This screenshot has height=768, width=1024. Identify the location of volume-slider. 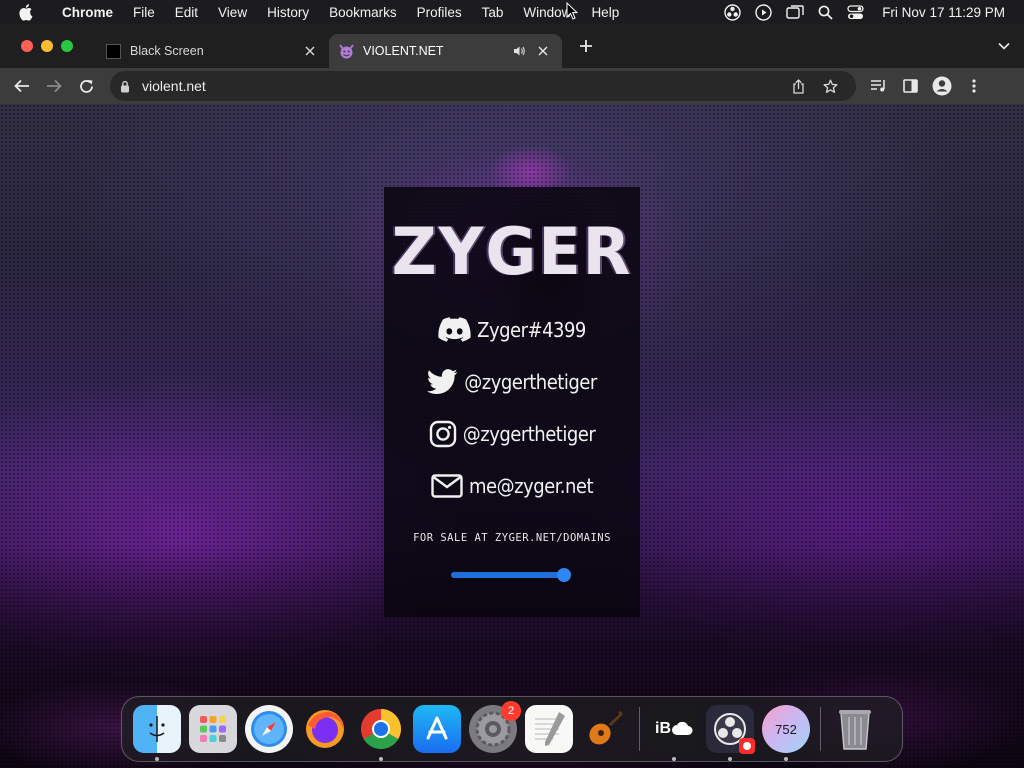
(512, 575).